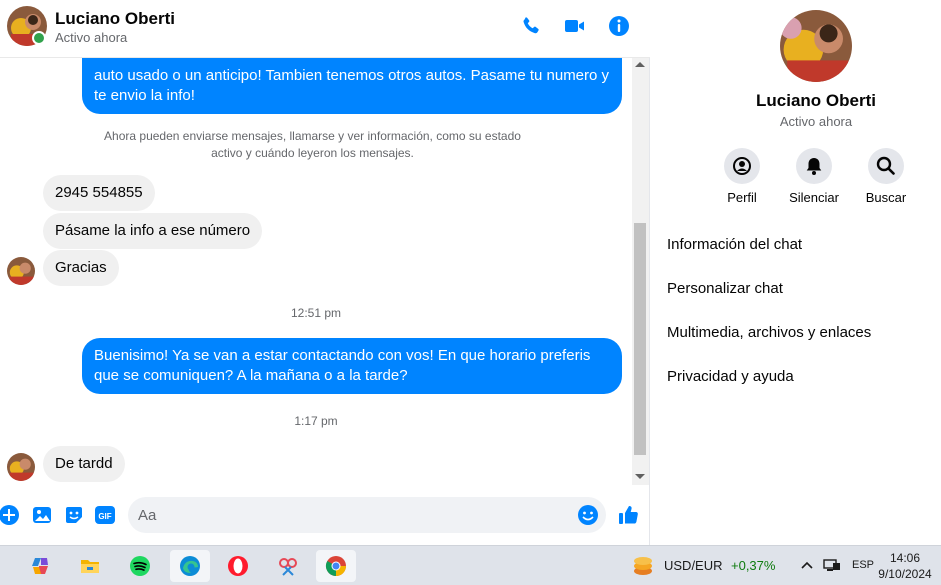 The image size is (941, 585). Describe the element at coordinates (115, 19) in the screenshot. I see `contact-name: Luciano Oberti` at that location.